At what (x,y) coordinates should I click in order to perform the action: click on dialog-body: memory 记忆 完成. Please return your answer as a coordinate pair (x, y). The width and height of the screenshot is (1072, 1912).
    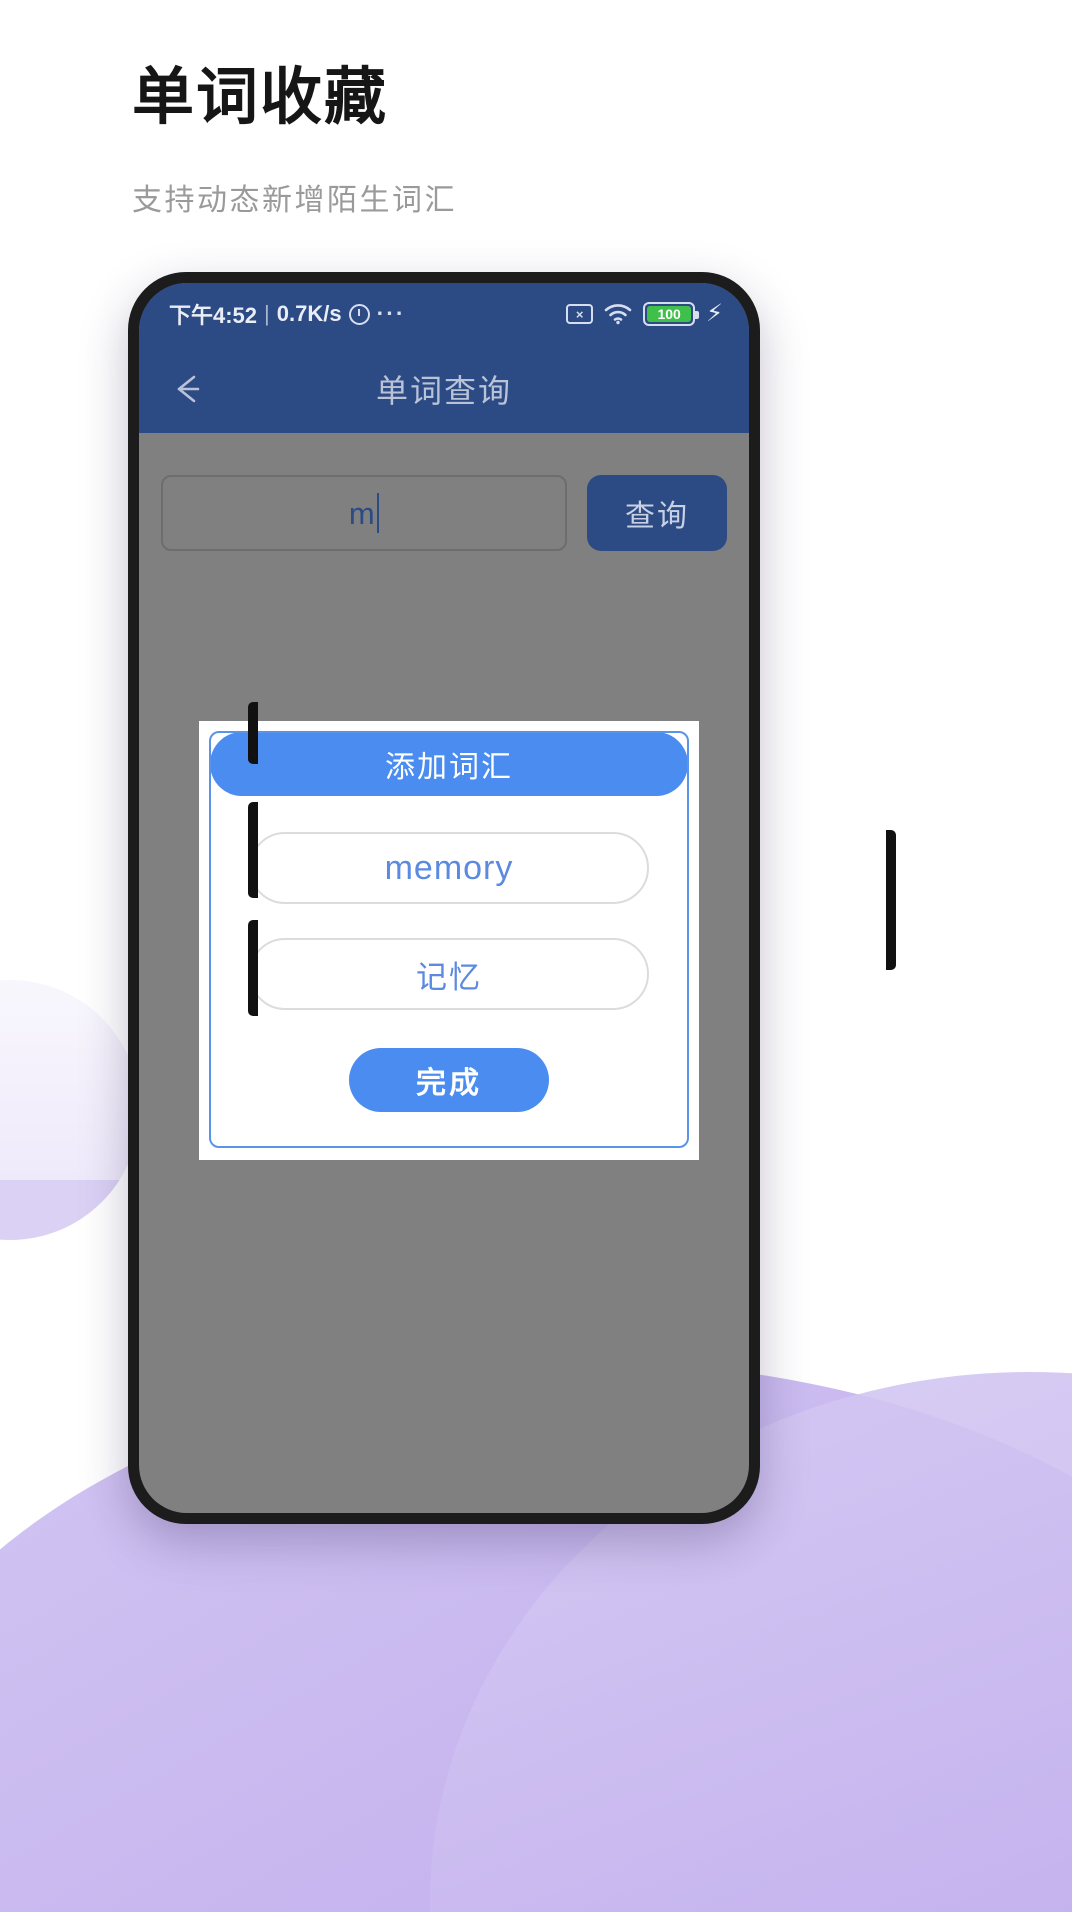
    Looking at the image, I should click on (449, 971).